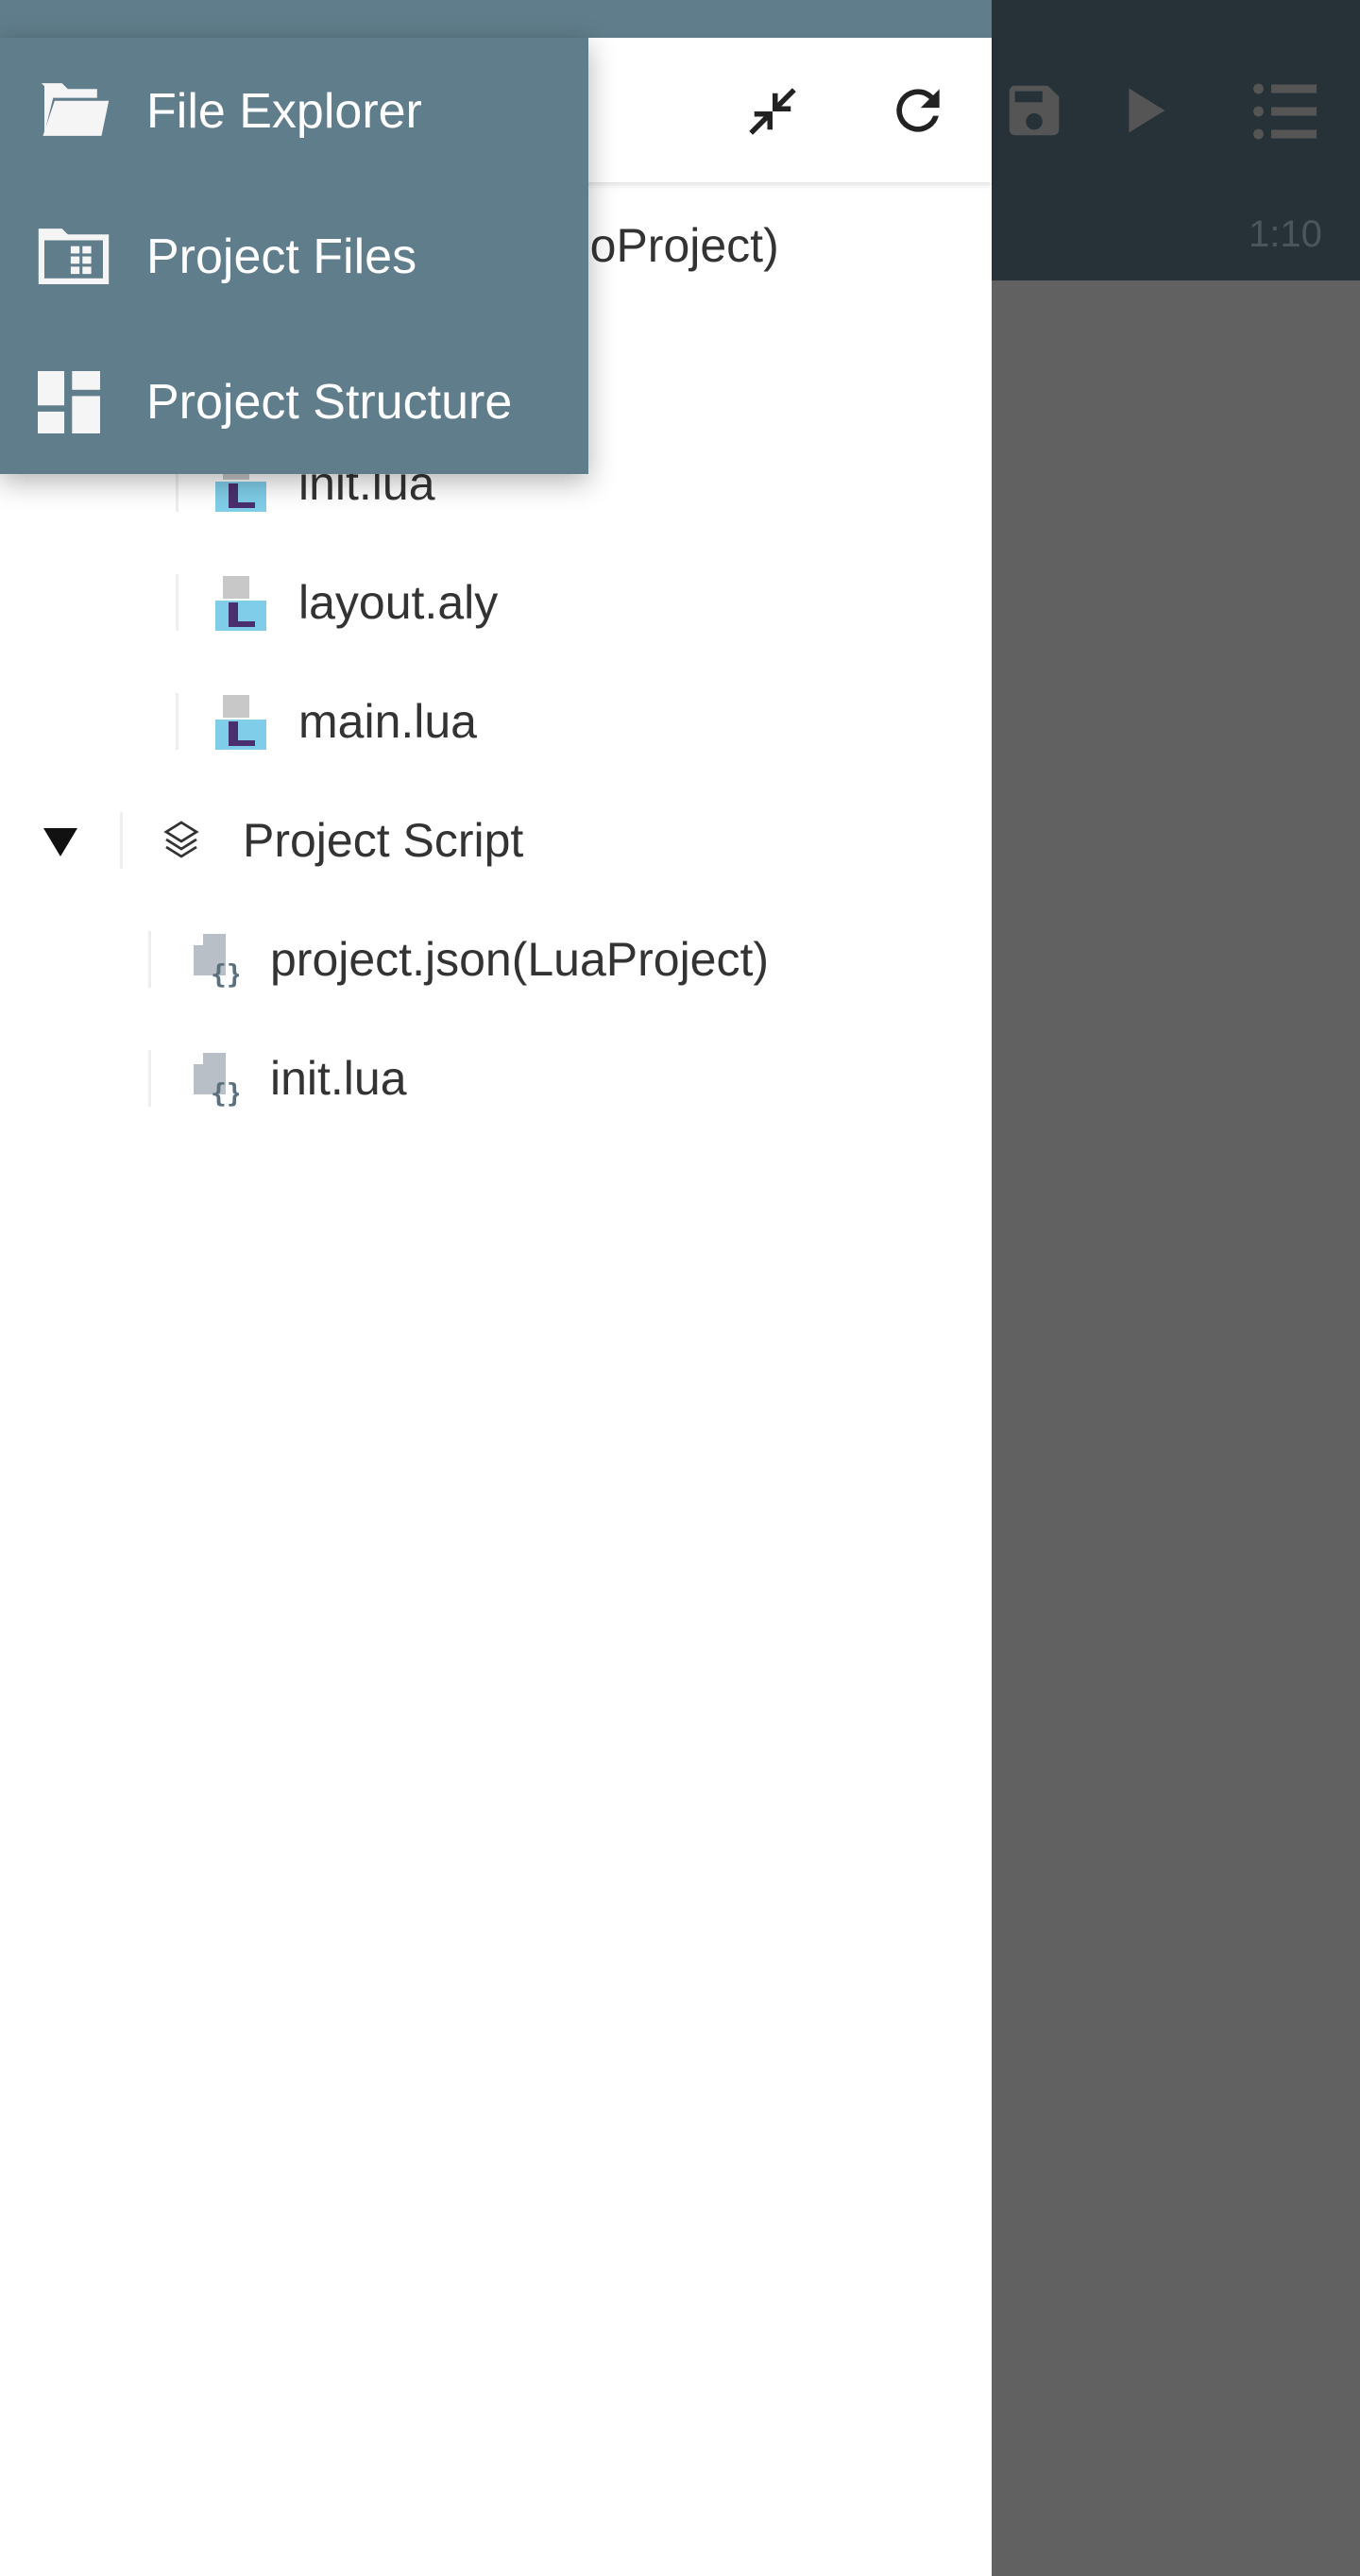 This screenshot has width=1360, height=2576. I want to click on tree-item-layout-aly: layout.aly, so click(496, 602).